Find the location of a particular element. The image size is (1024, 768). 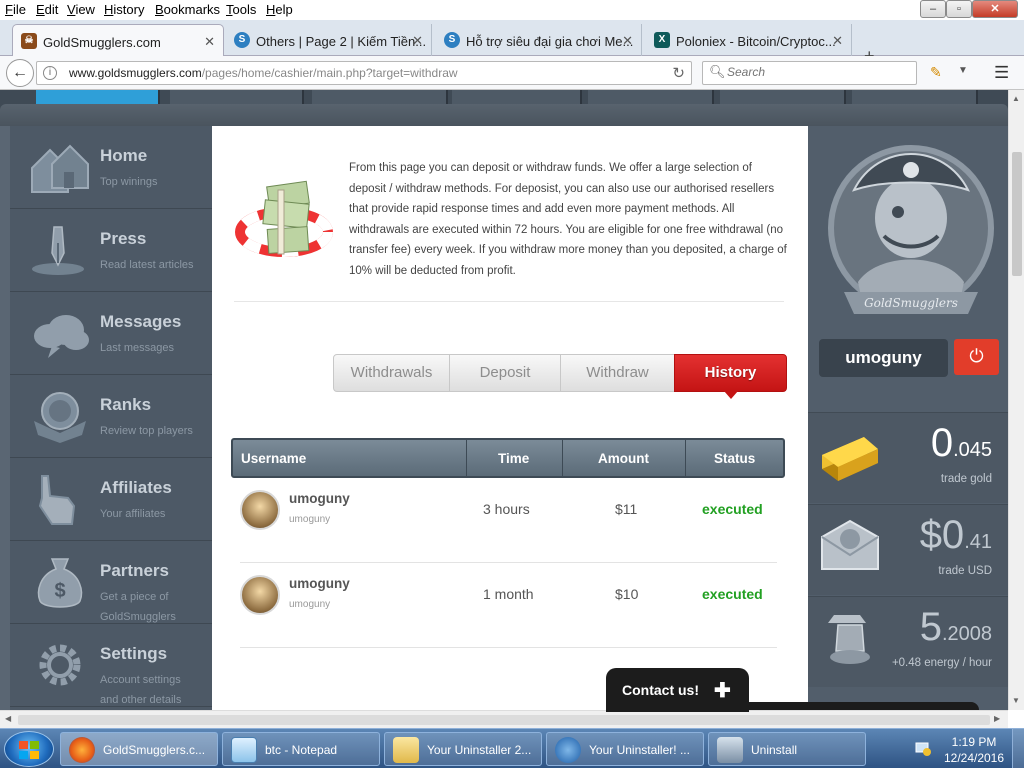

scroll-down-icon: ▼ is located at coordinates (1016, 700).